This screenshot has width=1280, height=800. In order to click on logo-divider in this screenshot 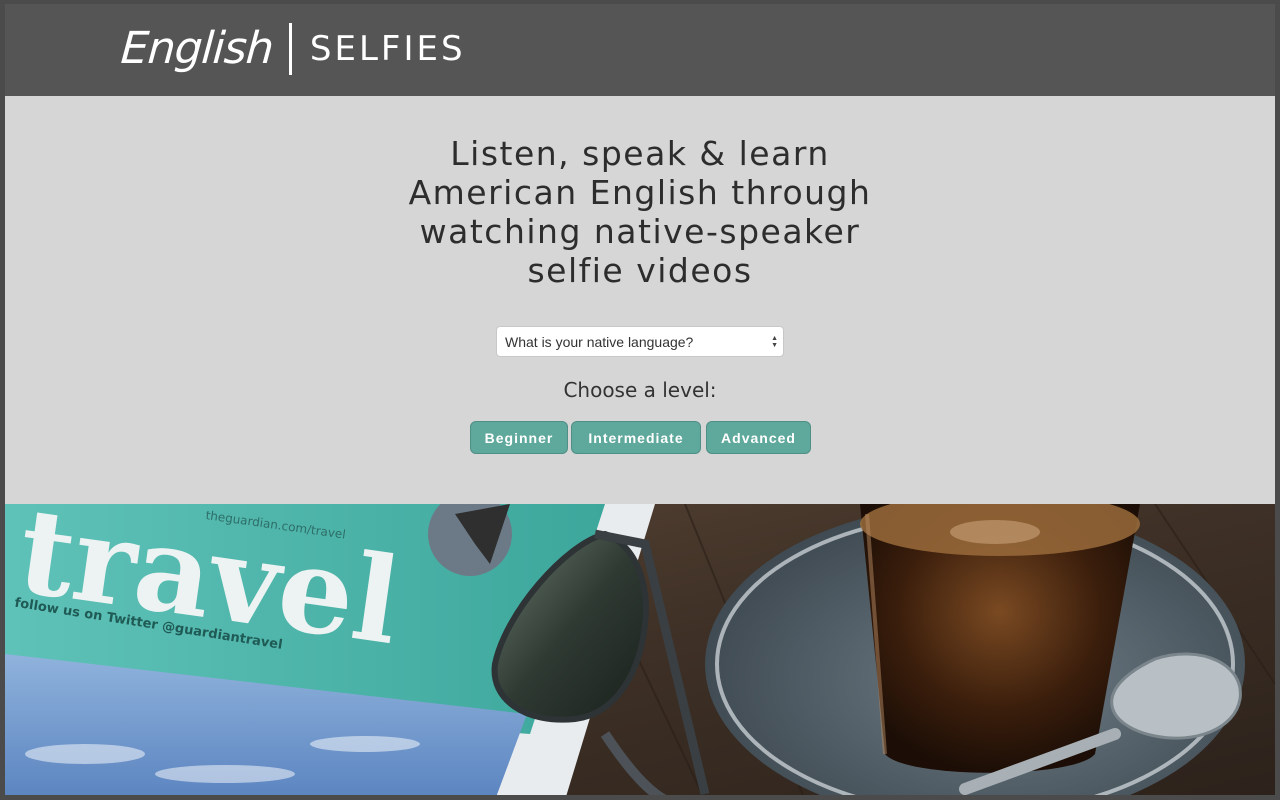, I will do `click(290, 49)`.